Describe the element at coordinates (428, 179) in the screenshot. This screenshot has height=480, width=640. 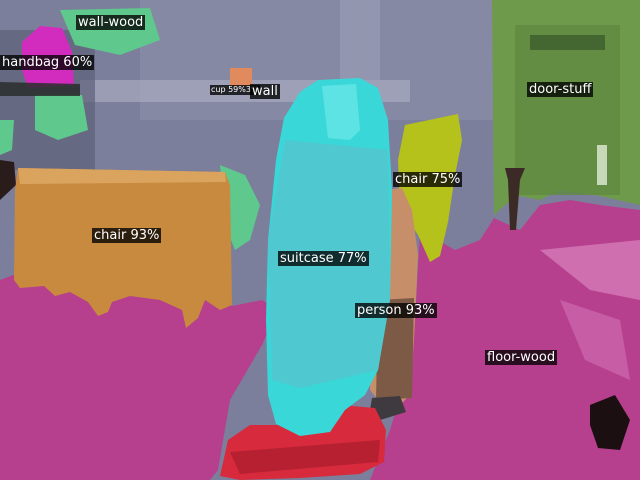
I see `label-chair-right: chair 75%` at that location.